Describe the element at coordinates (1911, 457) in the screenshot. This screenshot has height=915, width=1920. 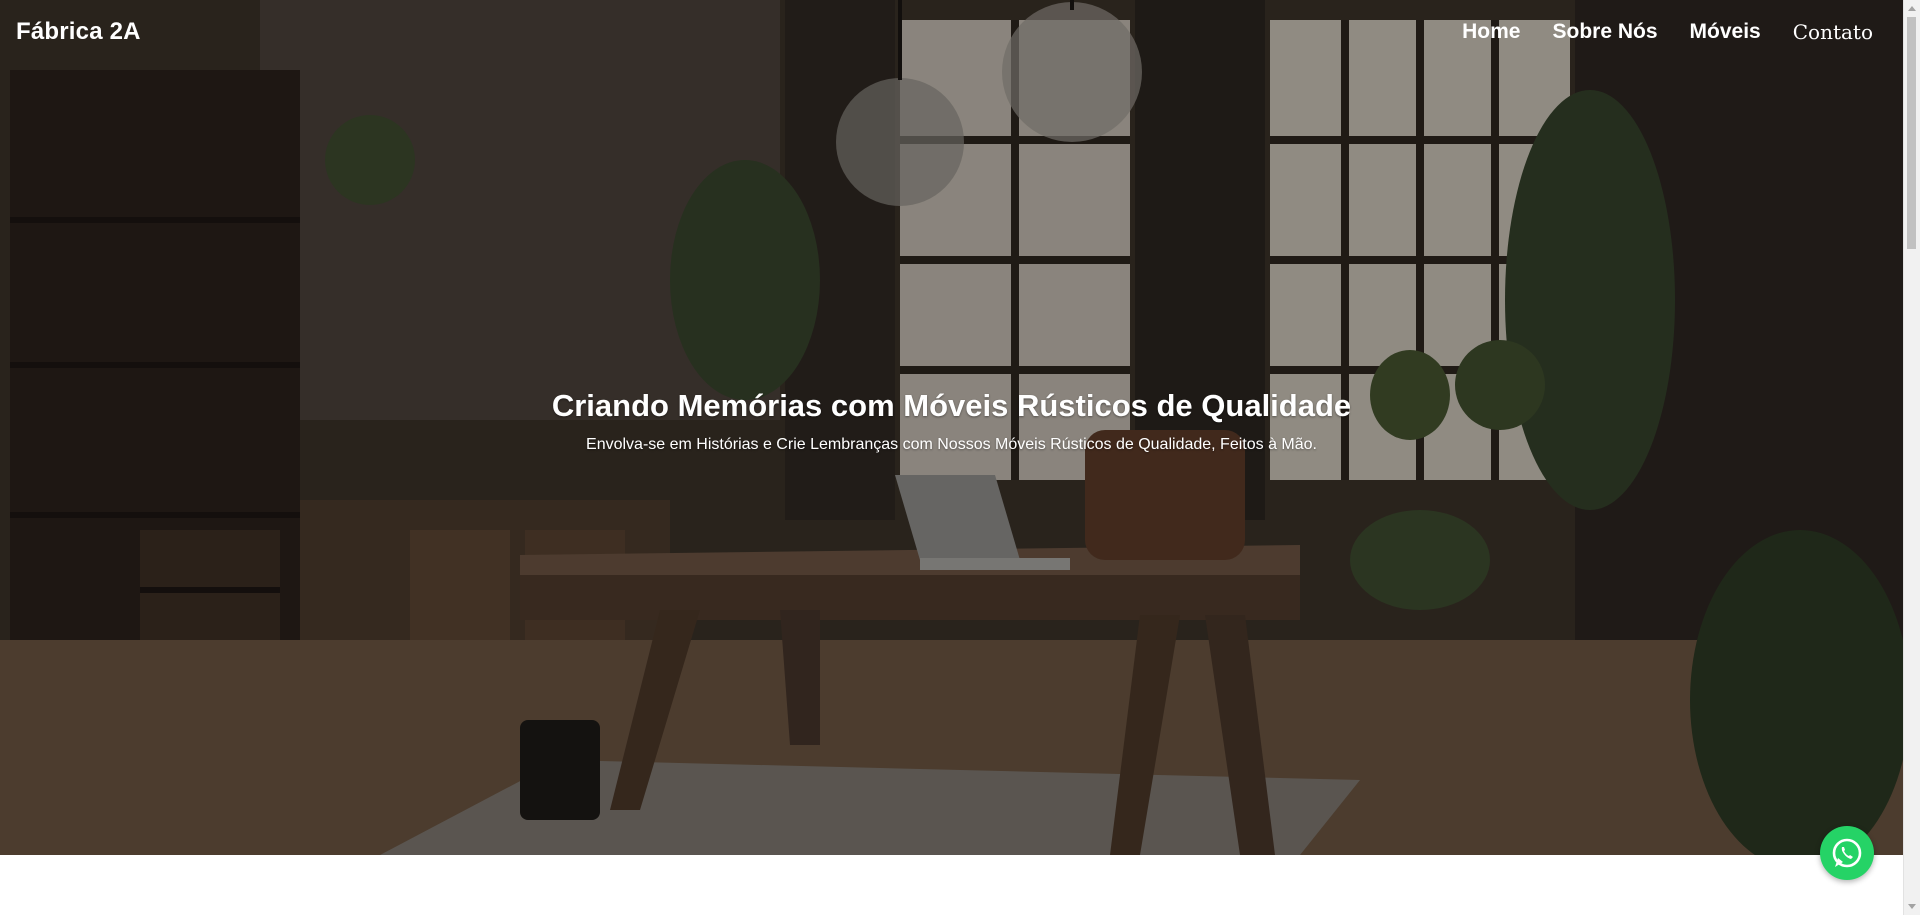
I see `scrollbar` at that location.